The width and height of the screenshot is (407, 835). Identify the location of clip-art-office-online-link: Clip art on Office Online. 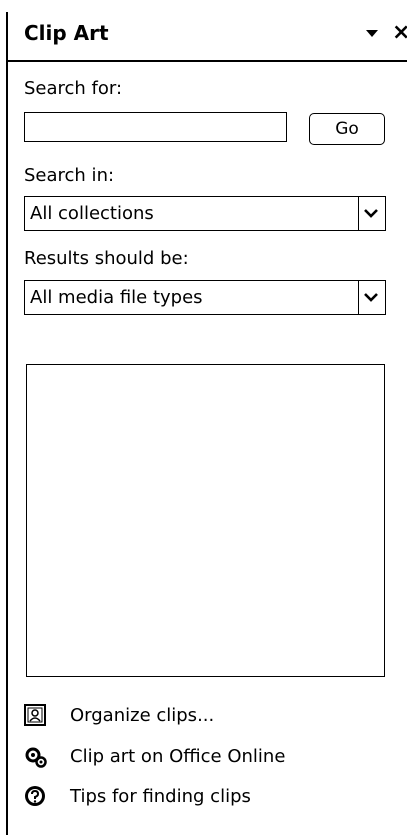
(189, 757).